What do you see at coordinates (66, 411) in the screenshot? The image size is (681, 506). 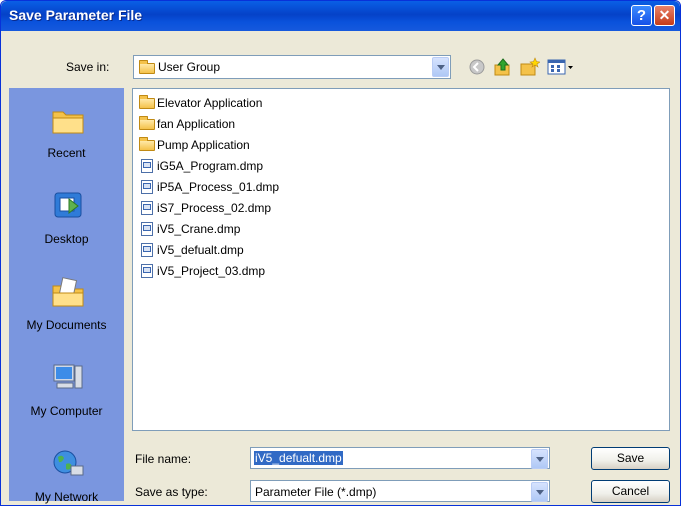 I see `place-label: My Computer` at bounding box center [66, 411].